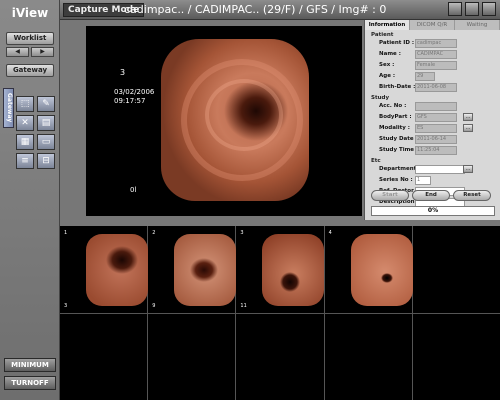 The image size is (500, 400). What do you see at coordinates (472, 195) in the screenshot?
I see `reset-button: Reset` at bounding box center [472, 195].